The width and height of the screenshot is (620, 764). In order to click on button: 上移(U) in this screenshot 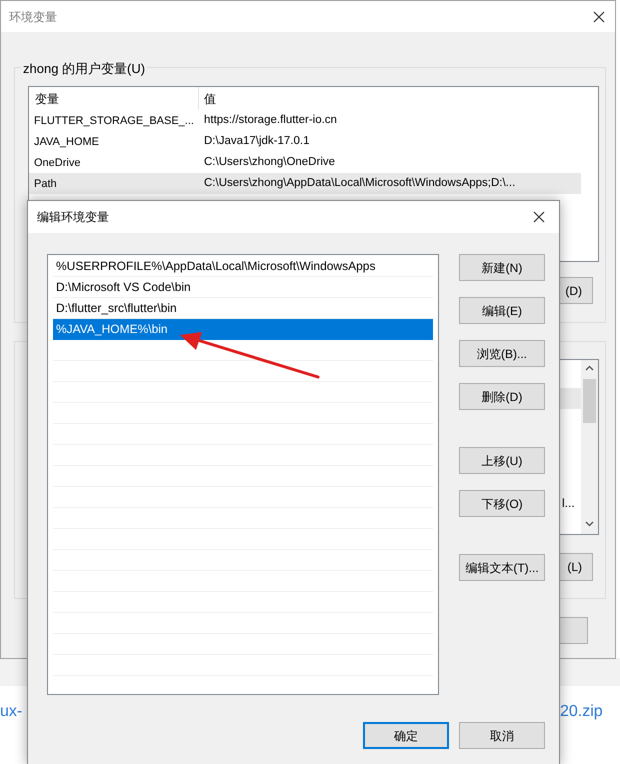, I will do `click(502, 460)`.